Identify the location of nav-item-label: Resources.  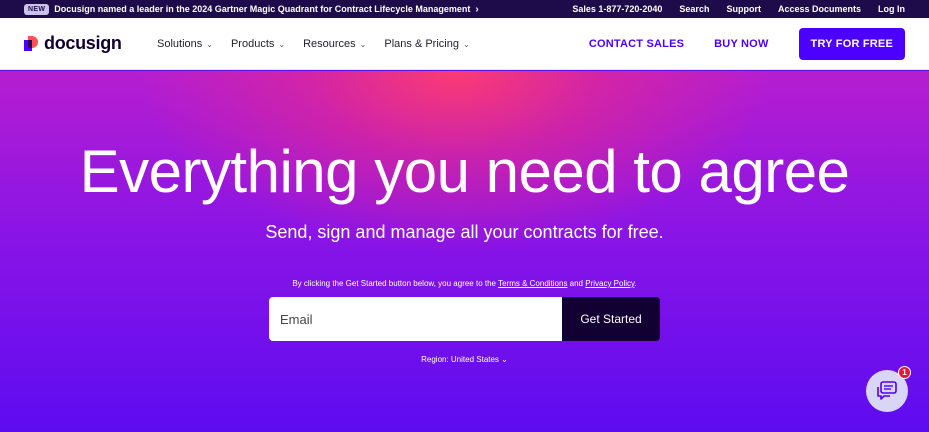
(329, 44).